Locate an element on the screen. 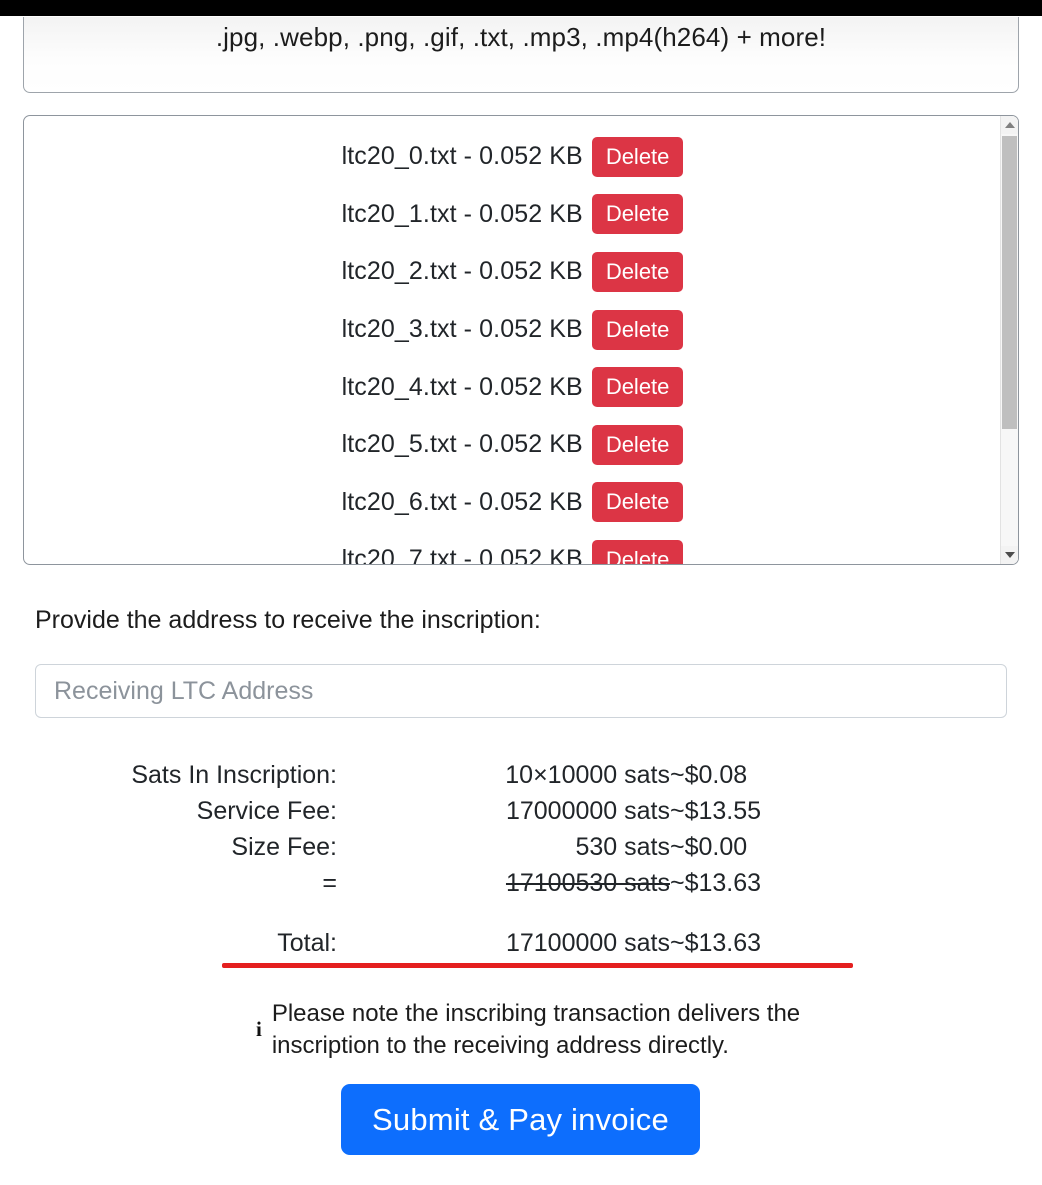  file-name-and-size: ltc20_0.txt - 0.052 KB is located at coordinates (462, 156).